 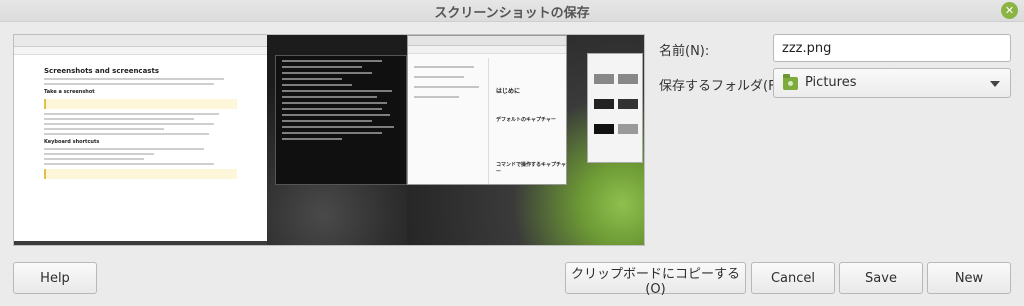 I want to click on folder-pictures-icon, so click(x=790, y=82).